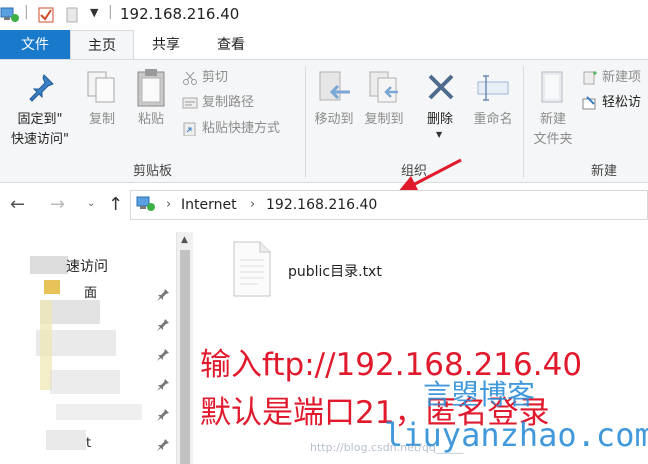  Describe the element at coordinates (40, 119) in the screenshot. I see `pin-label-line1: 固定到"` at that location.